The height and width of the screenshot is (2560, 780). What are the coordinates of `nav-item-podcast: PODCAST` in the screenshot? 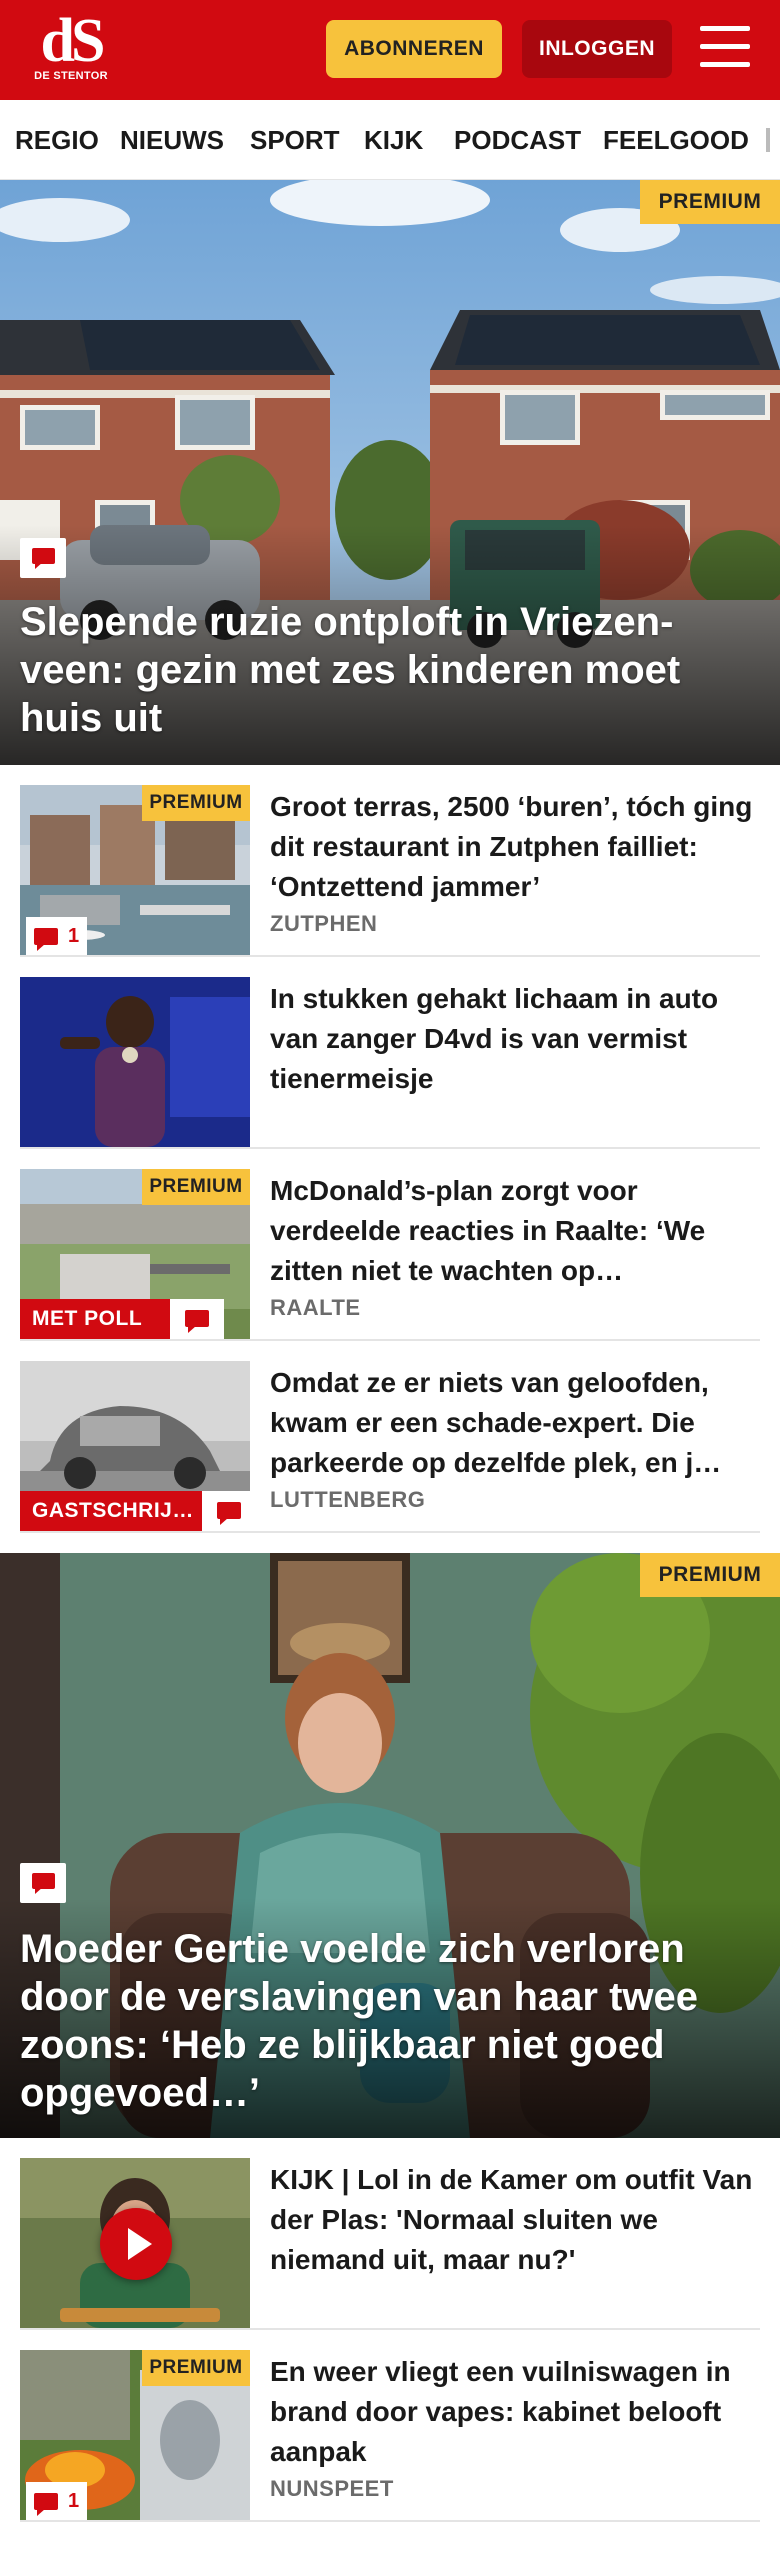 It's located at (517, 139).